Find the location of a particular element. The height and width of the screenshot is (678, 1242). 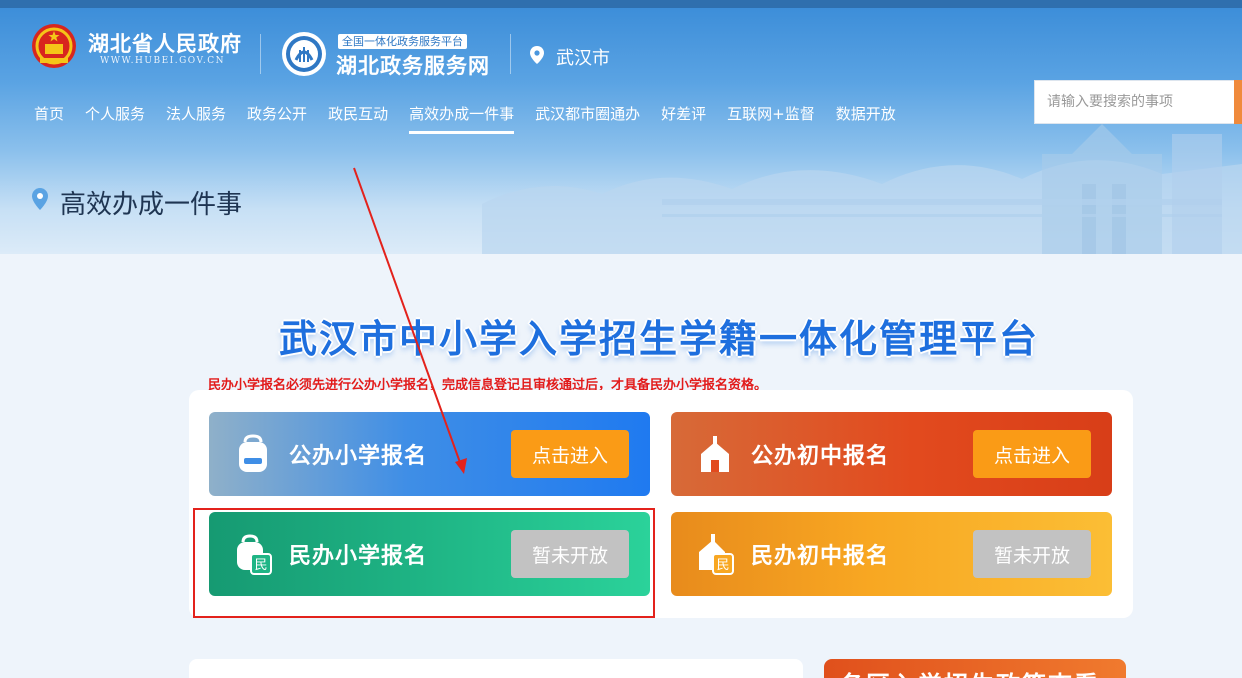

page-title: 高效办成一件事 is located at coordinates (151, 205).